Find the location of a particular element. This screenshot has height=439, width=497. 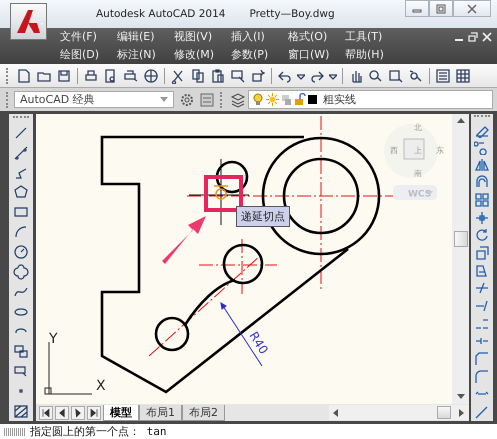

layers-icon is located at coordinates (238, 100).